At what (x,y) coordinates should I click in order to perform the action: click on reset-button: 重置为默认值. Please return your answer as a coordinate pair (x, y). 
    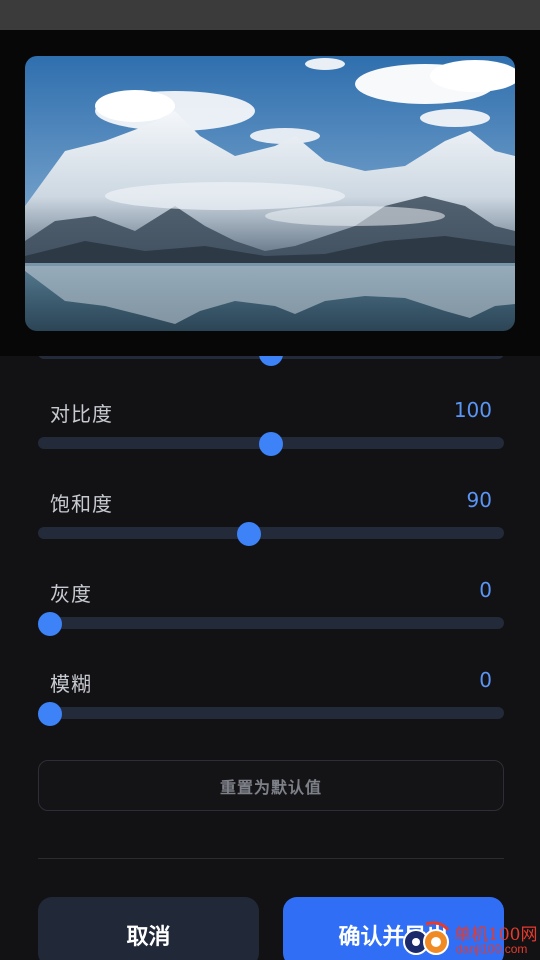
    Looking at the image, I should click on (271, 785).